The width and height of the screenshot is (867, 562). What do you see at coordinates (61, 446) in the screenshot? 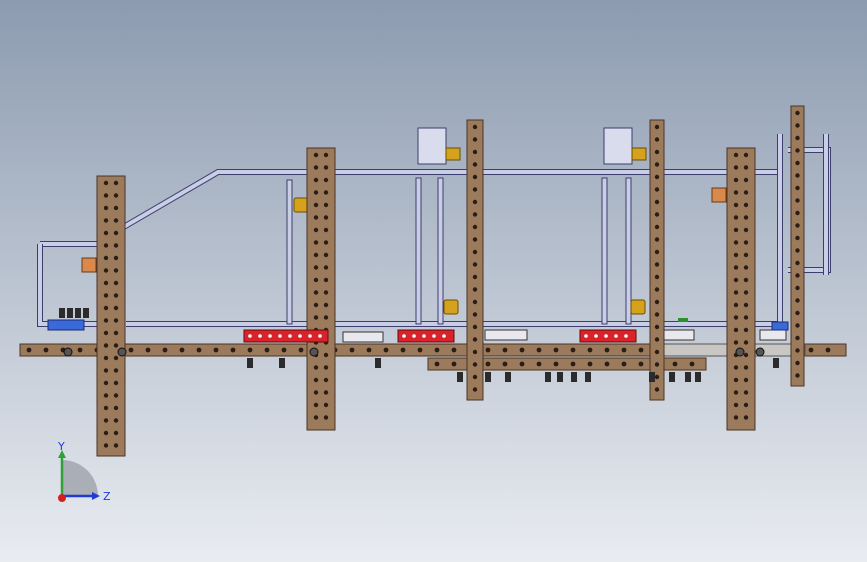
I see `y-axis-label: Y` at bounding box center [61, 446].